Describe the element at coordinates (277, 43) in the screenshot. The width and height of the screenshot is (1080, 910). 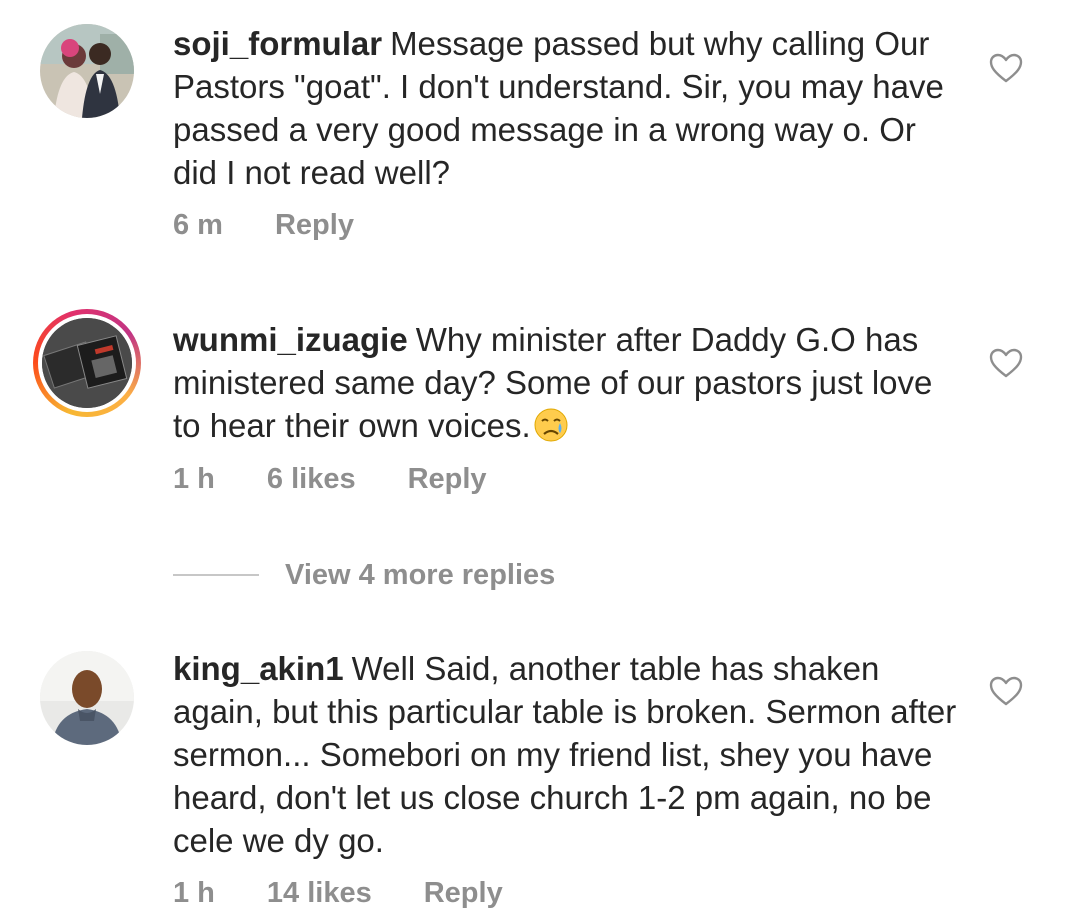
I see `comment-username: soji_formular` at that location.